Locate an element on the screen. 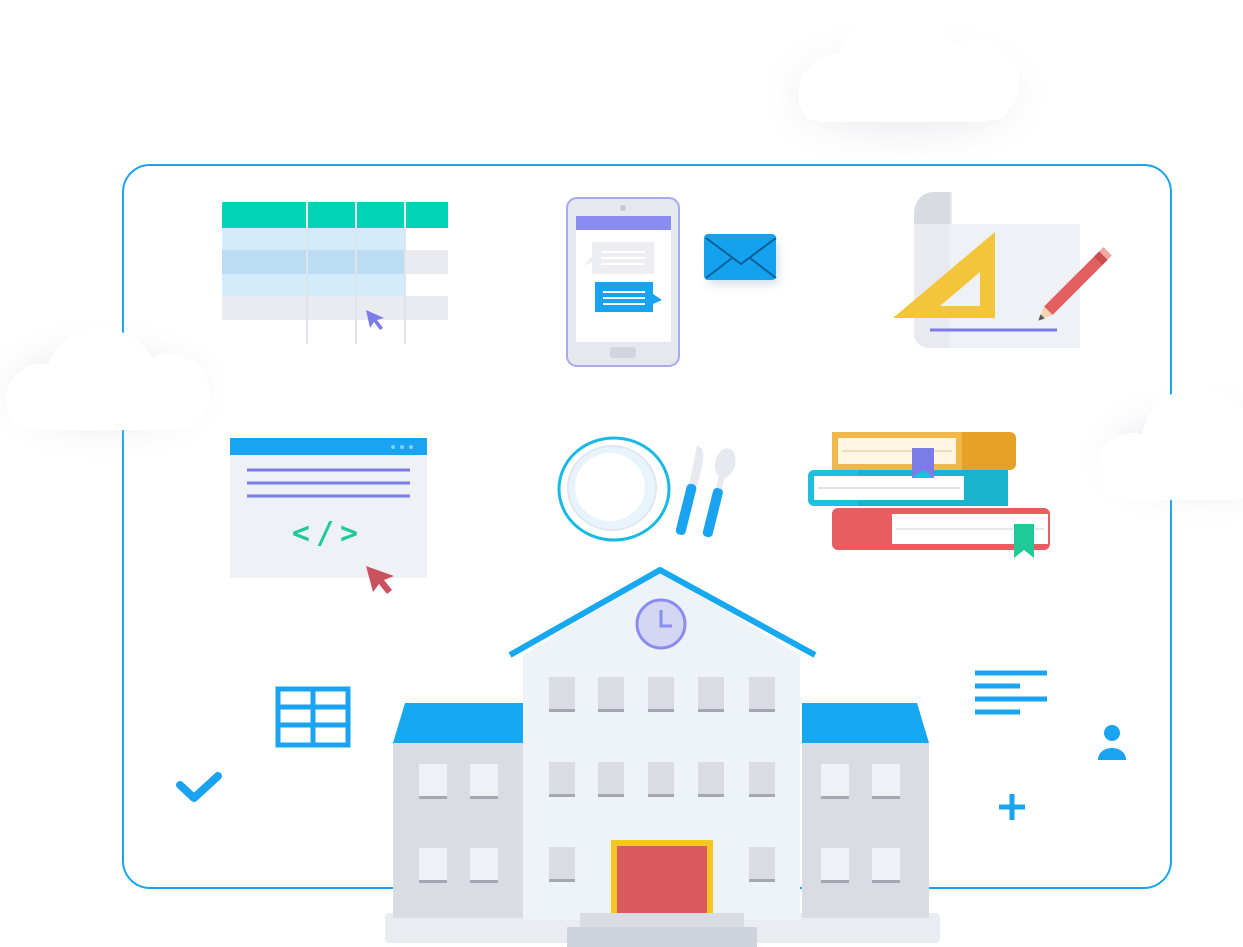 This screenshot has width=1243, height=947. user-icon is located at coordinates (1112, 742).